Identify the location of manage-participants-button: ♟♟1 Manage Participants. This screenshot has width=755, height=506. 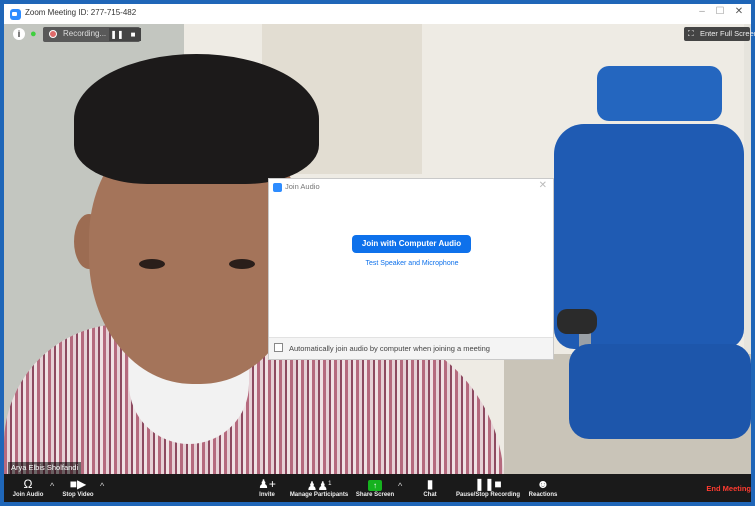
(319, 488).